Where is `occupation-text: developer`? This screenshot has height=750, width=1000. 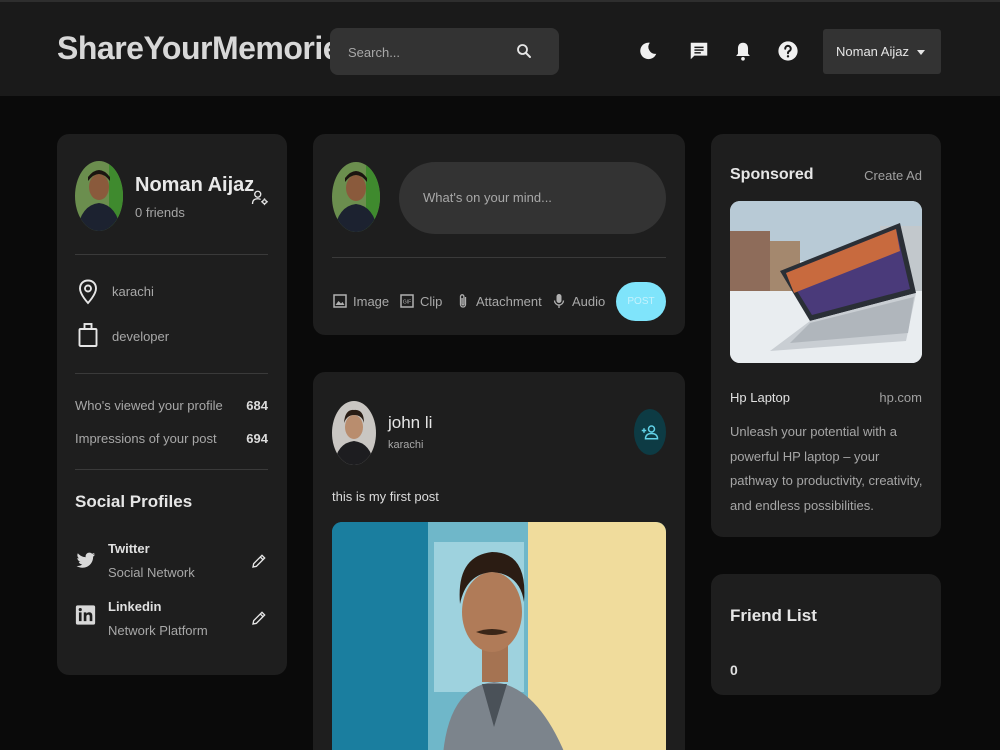
occupation-text: developer is located at coordinates (141, 336).